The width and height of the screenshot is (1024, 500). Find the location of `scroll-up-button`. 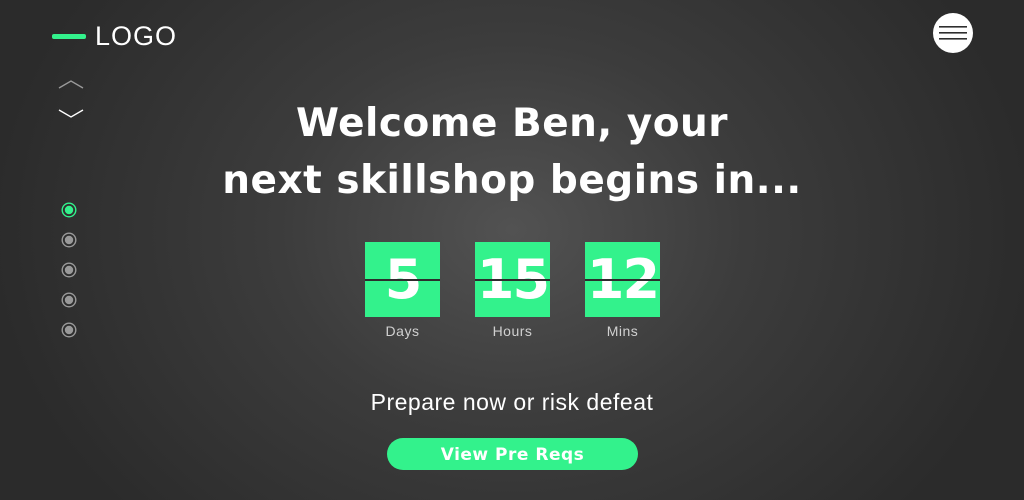

scroll-up-button is located at coordinates (71, 84).